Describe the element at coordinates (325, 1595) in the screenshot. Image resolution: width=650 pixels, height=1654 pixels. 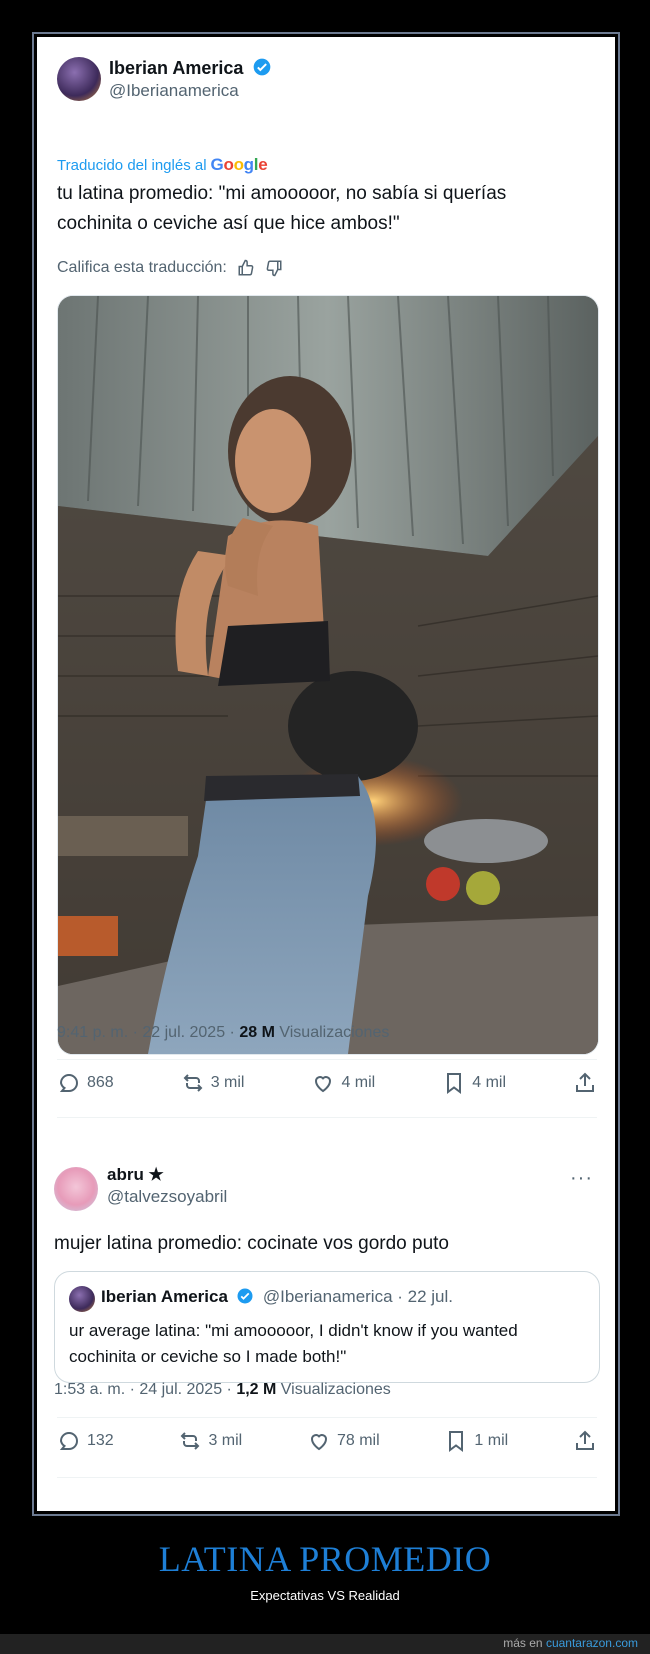
I see `meme-subtitle: Expectativas VS Realidad` at that location.